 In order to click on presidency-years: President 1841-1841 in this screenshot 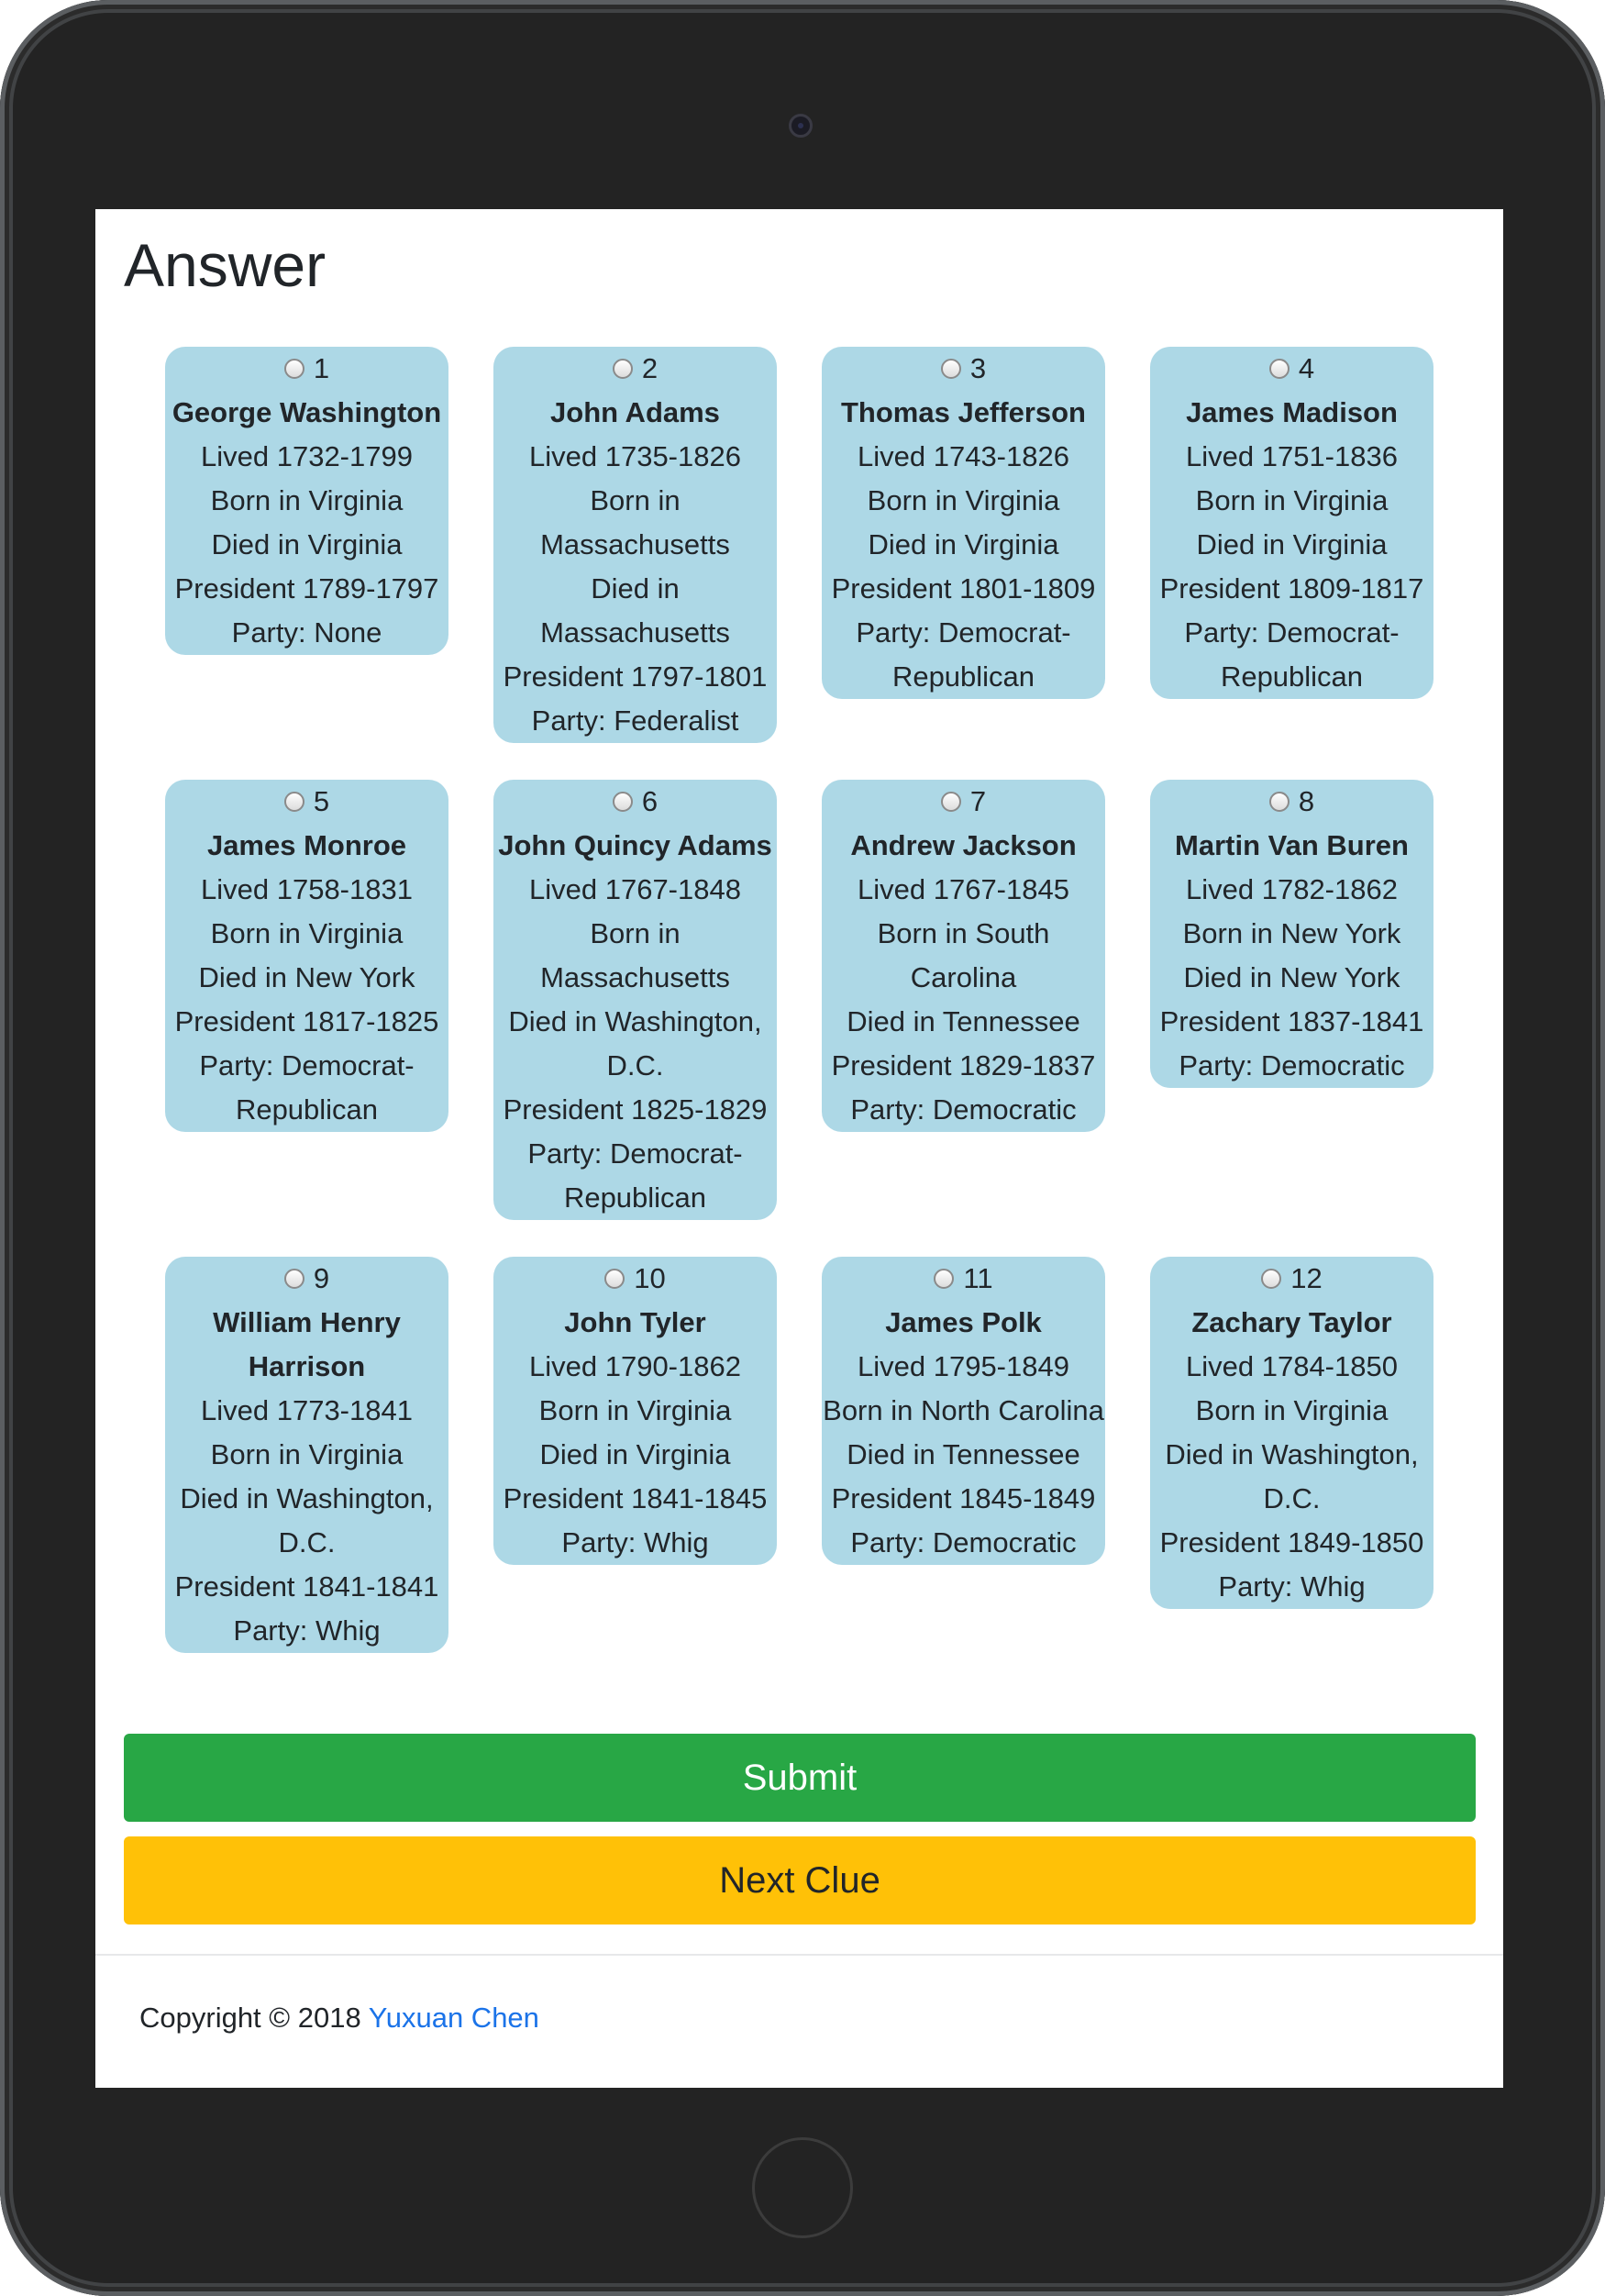, I will do `click(306, 1586)`.